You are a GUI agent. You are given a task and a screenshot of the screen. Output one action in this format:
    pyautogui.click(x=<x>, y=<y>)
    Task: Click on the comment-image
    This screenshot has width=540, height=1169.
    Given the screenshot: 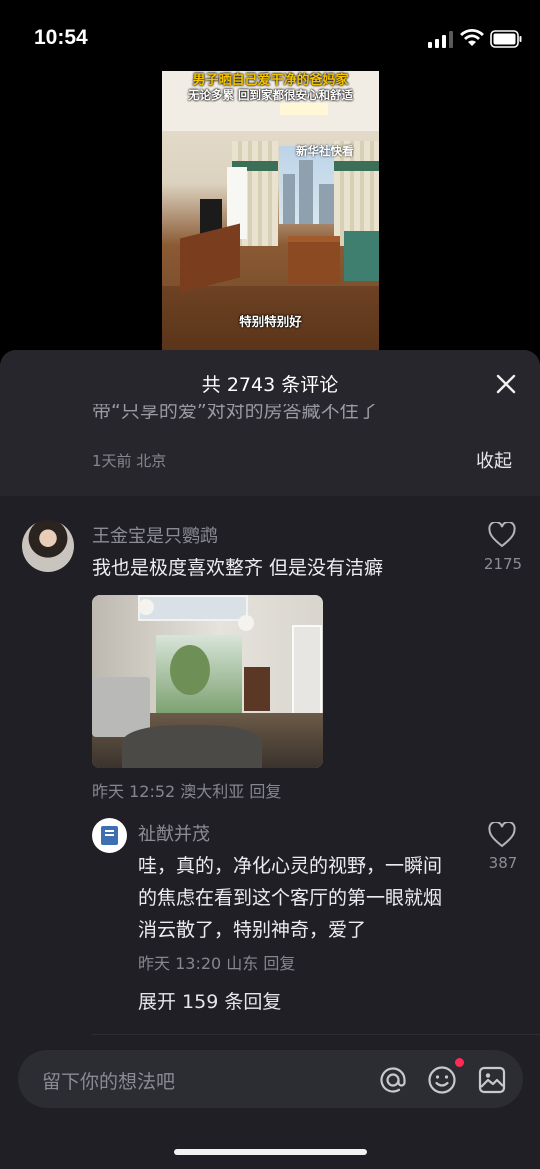 What is the action you would take?
    pyautogui.click(x=207, y=681)
    